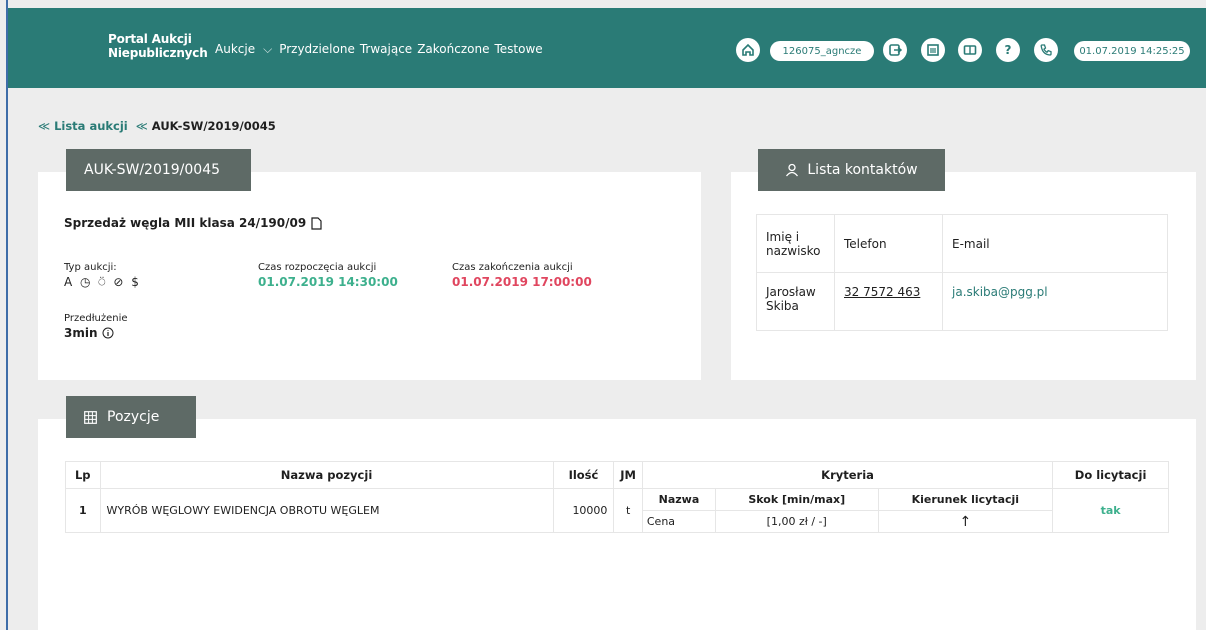  What do you see at coordinates (108, 333) in the screenshot?
I see `info-icon` at bounding box center [108, 333].